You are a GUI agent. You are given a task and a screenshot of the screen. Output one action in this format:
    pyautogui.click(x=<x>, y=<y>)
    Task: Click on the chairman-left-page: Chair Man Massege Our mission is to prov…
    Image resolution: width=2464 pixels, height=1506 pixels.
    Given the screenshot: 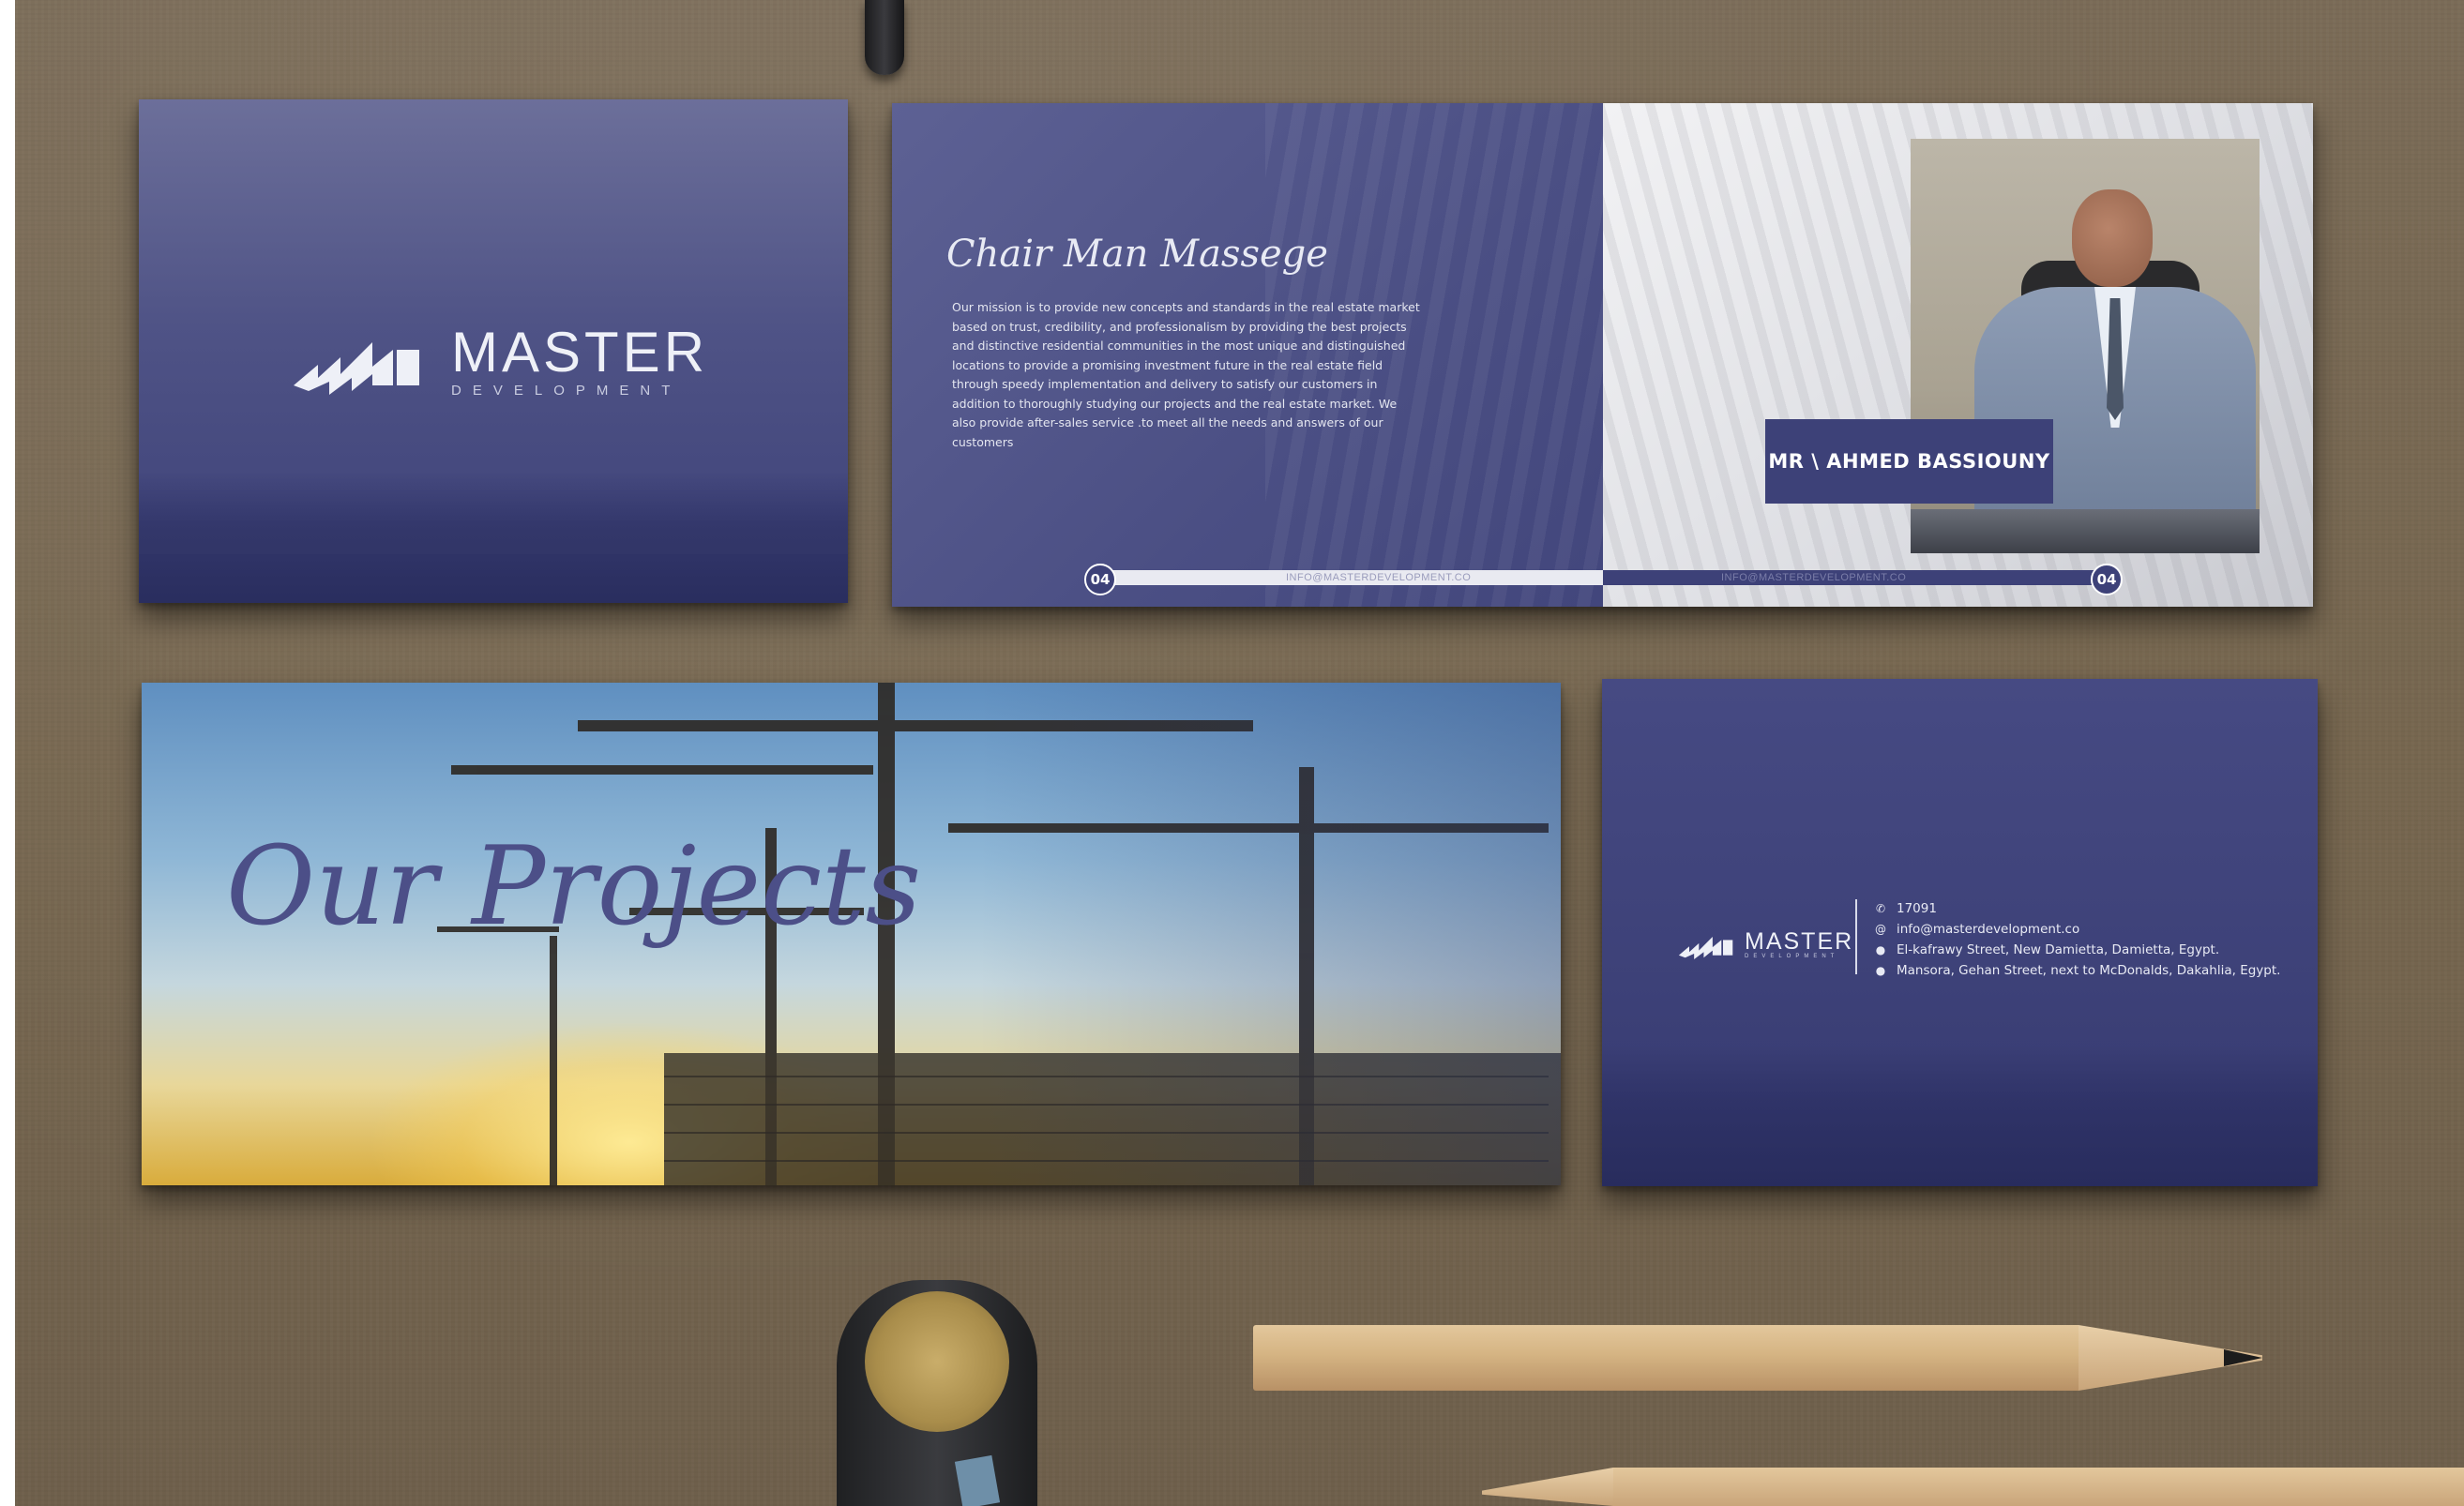 What is the action you would take?
    pyautogui.click(x=1247, y=355)
    